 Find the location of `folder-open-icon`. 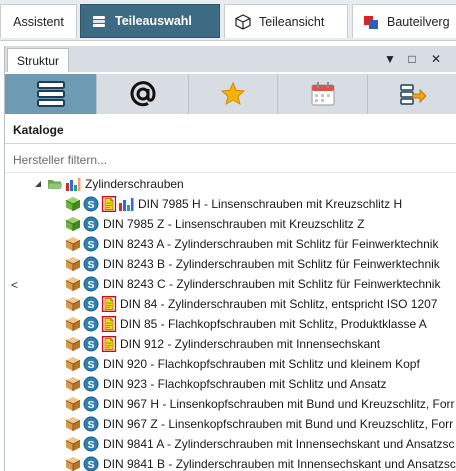

folder-open-icon is located at coordinates (55, 184).